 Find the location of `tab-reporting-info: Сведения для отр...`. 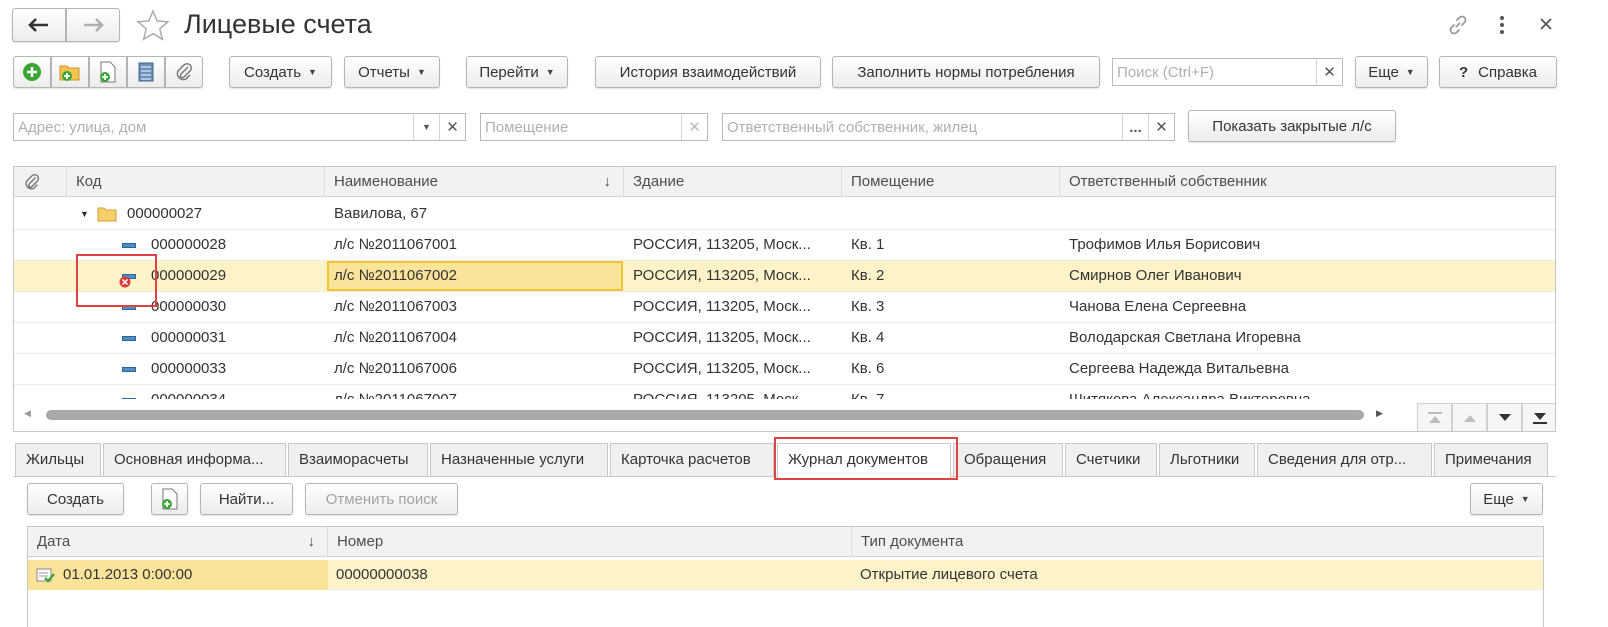

tab-reporting-info: Сведения для отр... is located at coordinates (1344, 459).